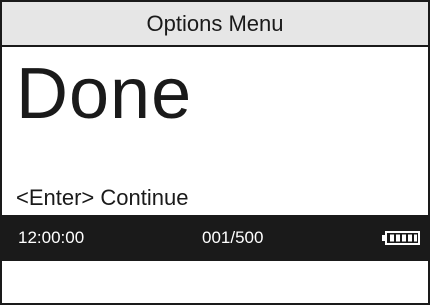  Describe the element at coordinates (215, 282) in the screenshot. I see `empty-footer-area` at that location.